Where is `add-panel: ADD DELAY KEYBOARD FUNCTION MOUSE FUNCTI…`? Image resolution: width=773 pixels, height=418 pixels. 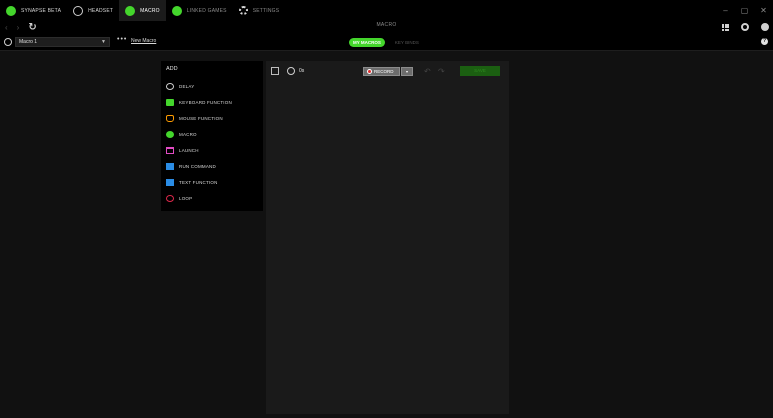 add-panel: ADD DELAY KEYBOARD FUNCTION MOUSE FUNCTI… is located at coordinates (212, 136).